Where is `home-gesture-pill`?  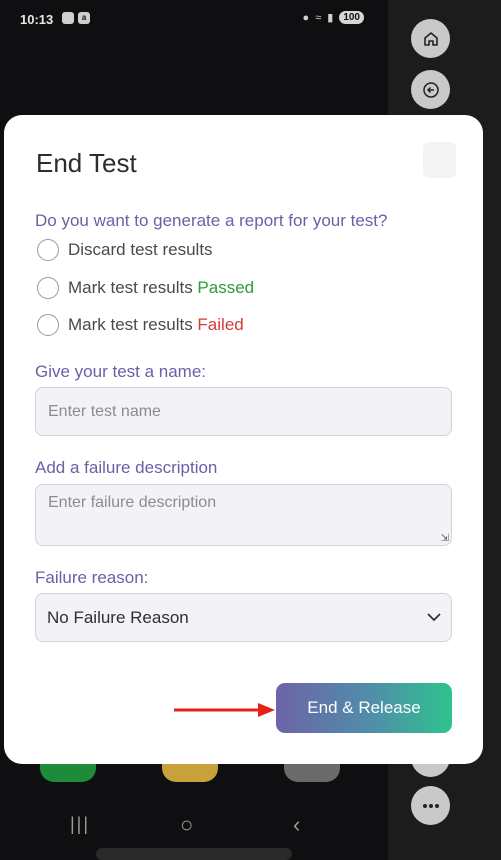
home-gesture-pill is located at coordinates (194, 854).